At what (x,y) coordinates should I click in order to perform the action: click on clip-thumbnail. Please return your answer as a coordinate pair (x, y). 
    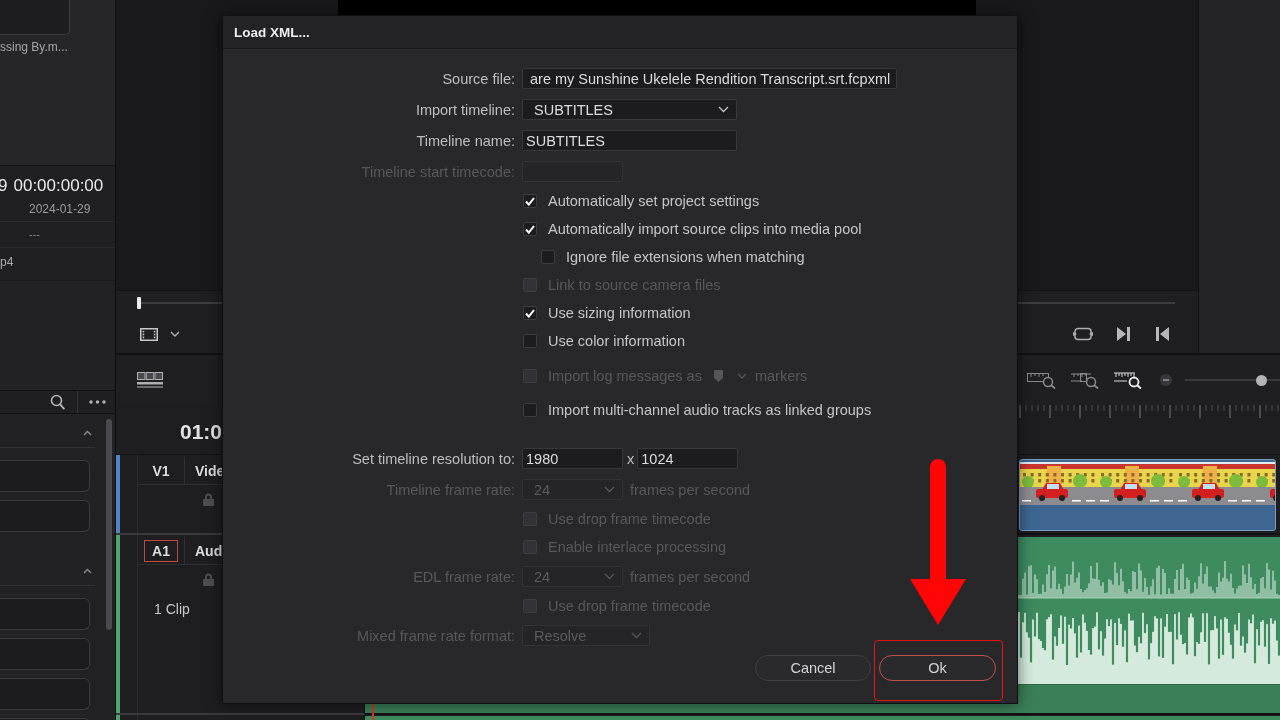
    Looking at the image, I should click on (35, 17).